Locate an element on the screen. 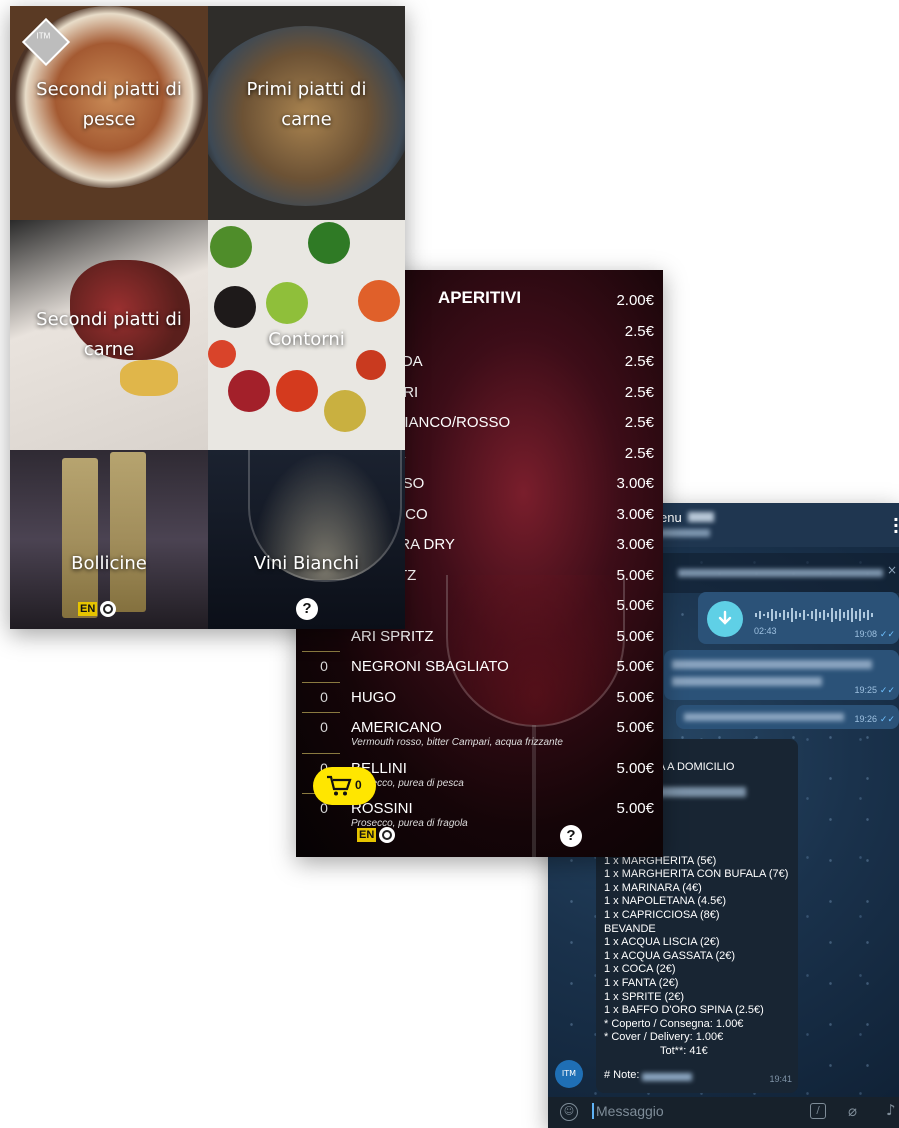 This screenshot has height=1128, width=899. tile-label: Secondi piatti di carne is located at coordinates (109, 334).